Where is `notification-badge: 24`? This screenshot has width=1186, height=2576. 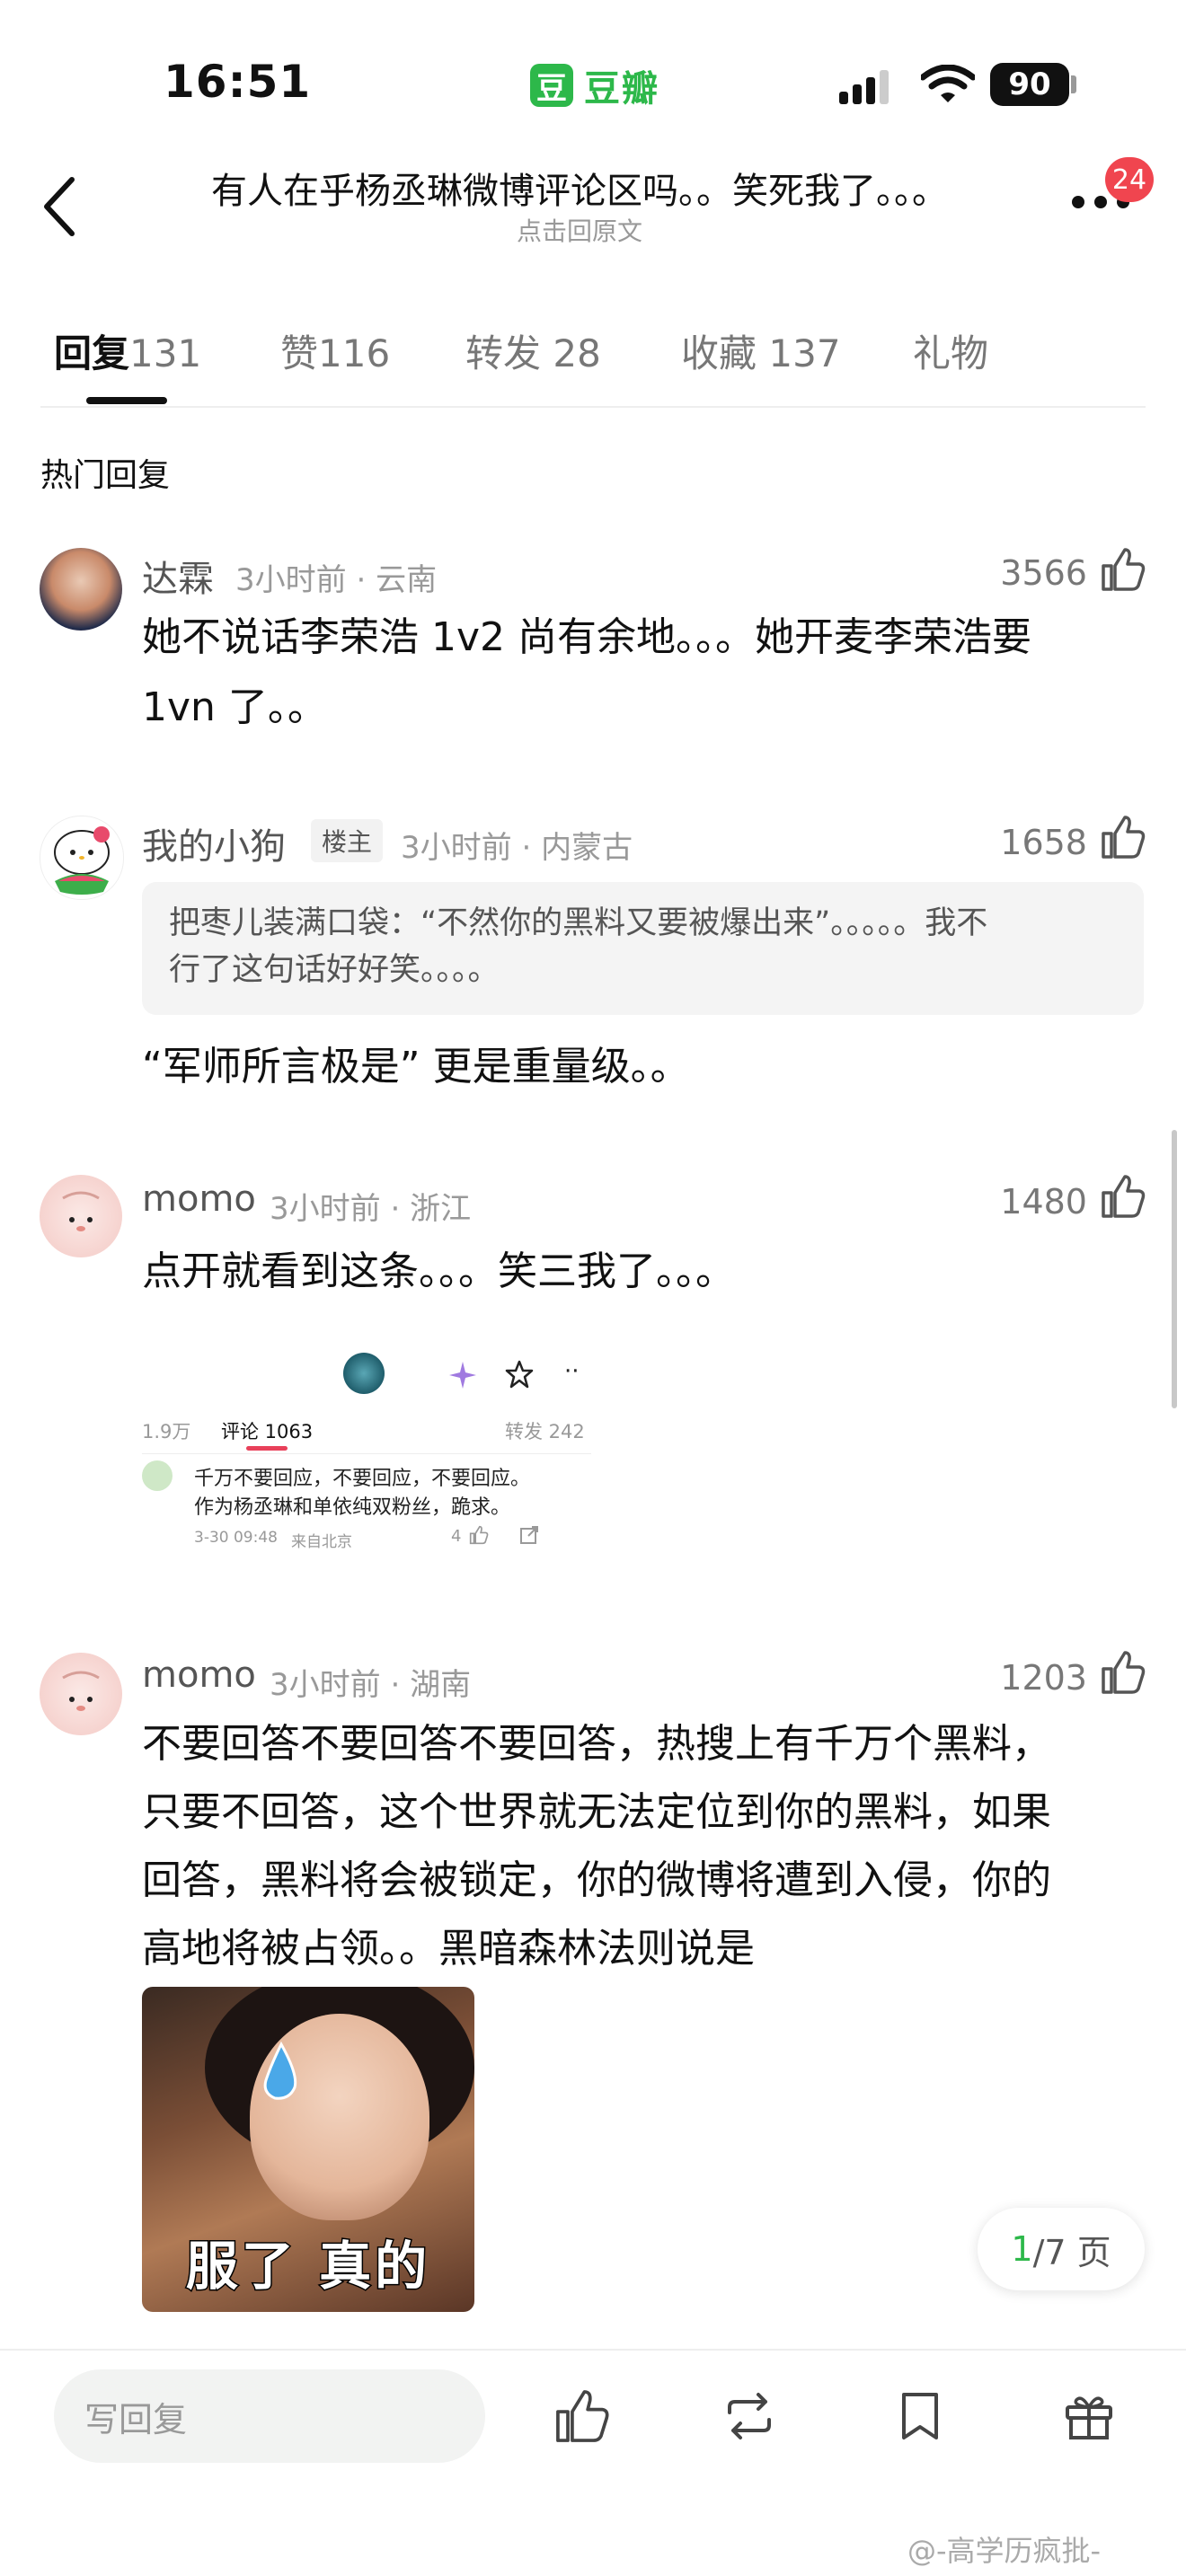 notification-badge: 24 is located at coordinates (1129, 179).